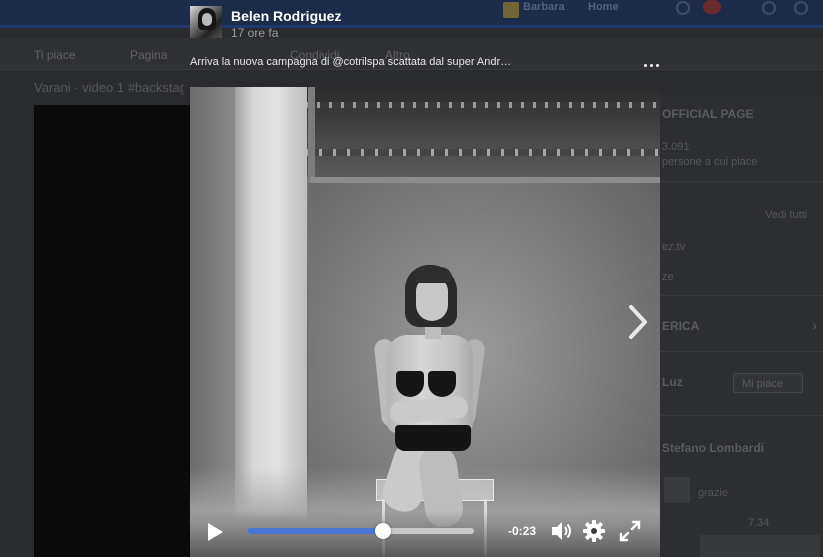 This screenshot has width=823, height=557. What do you see at coordinates (254, 33) in the screenshot?
I see `post-timestamp: 17 ore fa` at bounding box center [254, 33].